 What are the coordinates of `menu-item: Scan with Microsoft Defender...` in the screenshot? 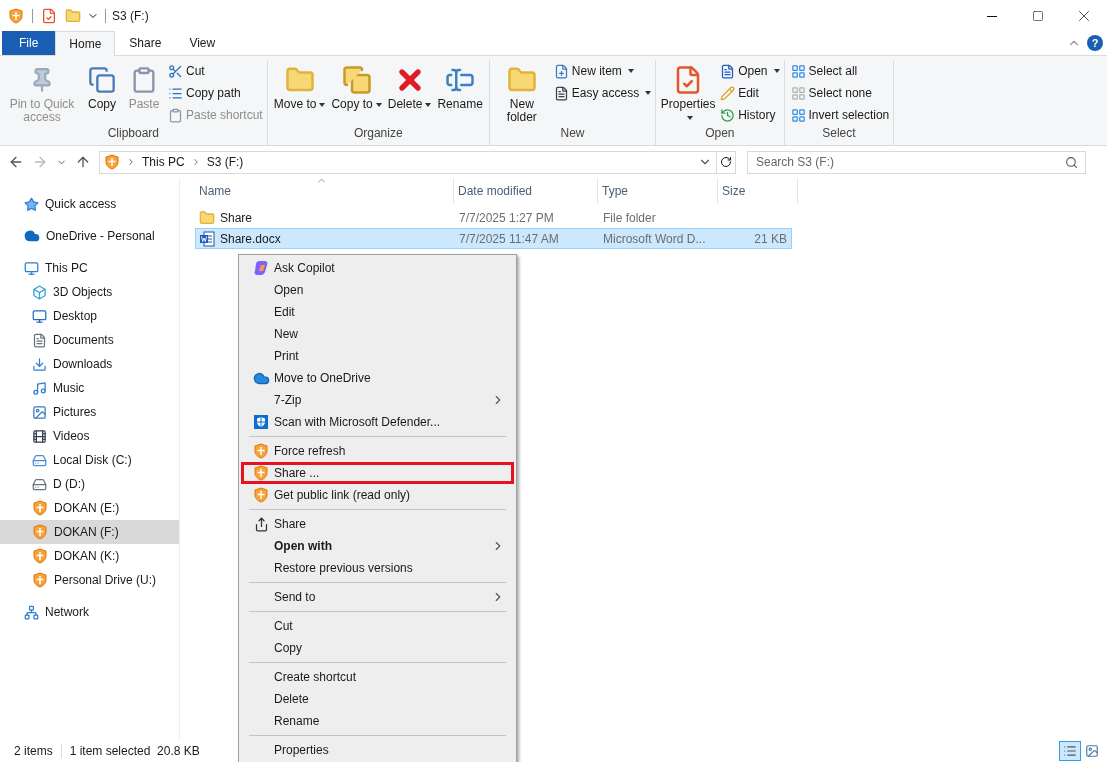 It's located at (377, 422).